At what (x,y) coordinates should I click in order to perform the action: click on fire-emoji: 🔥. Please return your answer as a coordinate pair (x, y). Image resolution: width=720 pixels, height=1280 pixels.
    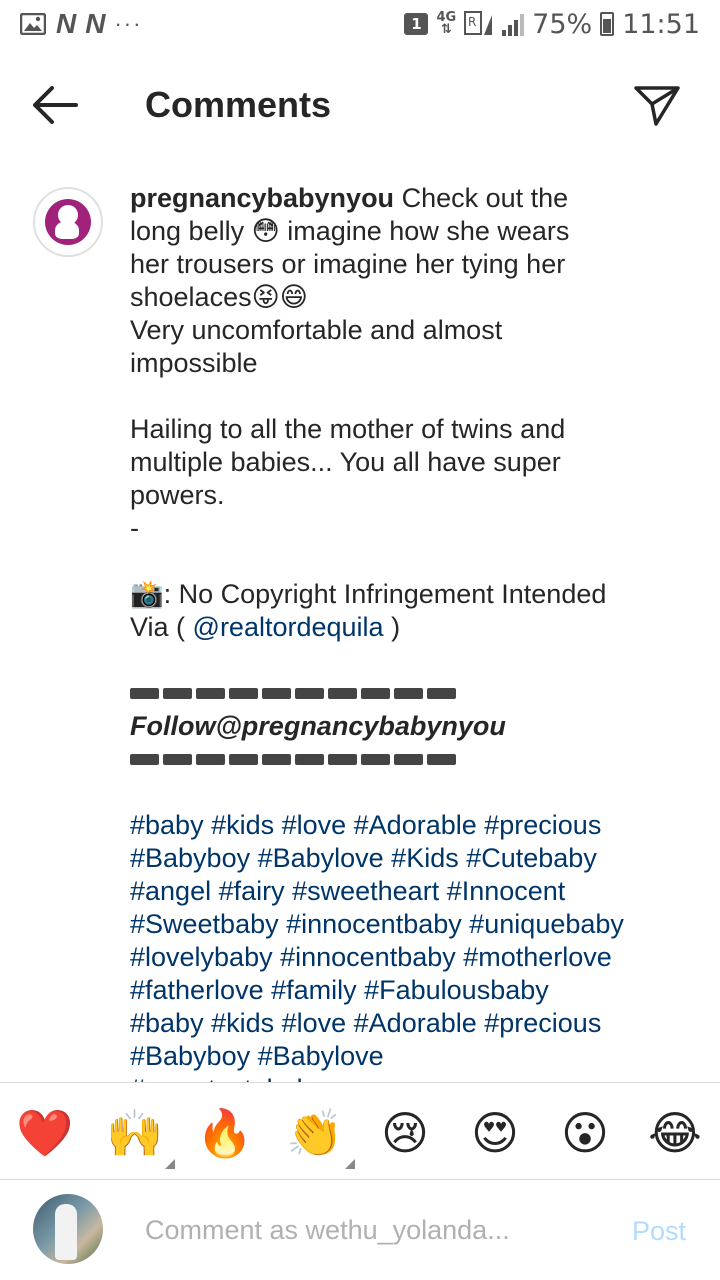
    Looking at the image, I should click on (225, 1133).